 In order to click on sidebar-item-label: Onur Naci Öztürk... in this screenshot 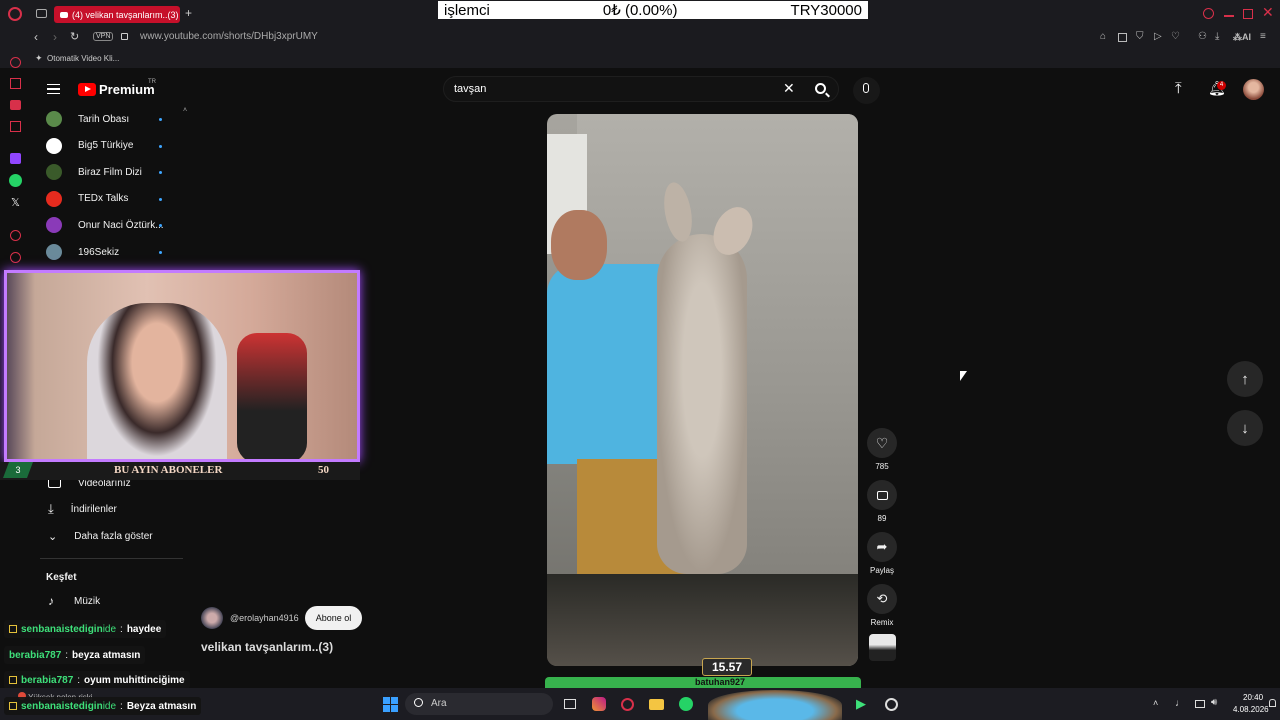, I will do `click(121, 225)`.